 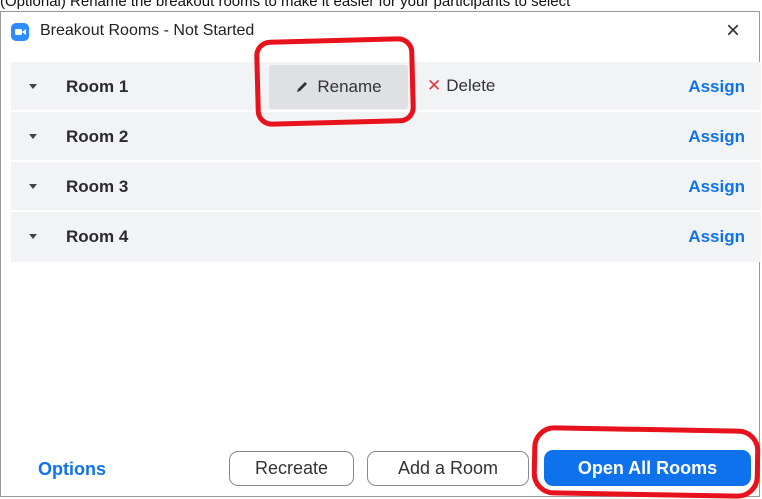 I want to click on delete-x-icon: ✕, so click(x=434, y=85).